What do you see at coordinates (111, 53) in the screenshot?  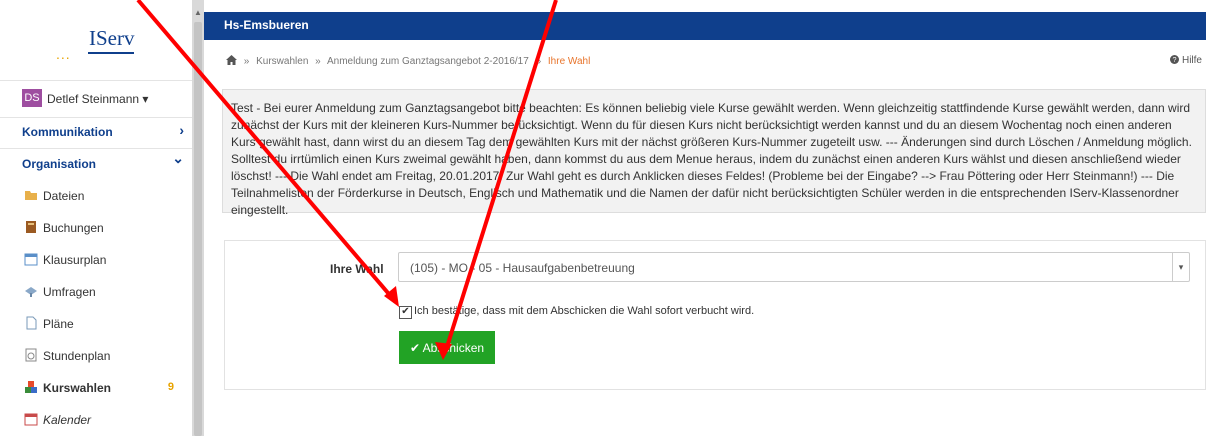 I see `logo-underline` at bounding box center [111, 53].